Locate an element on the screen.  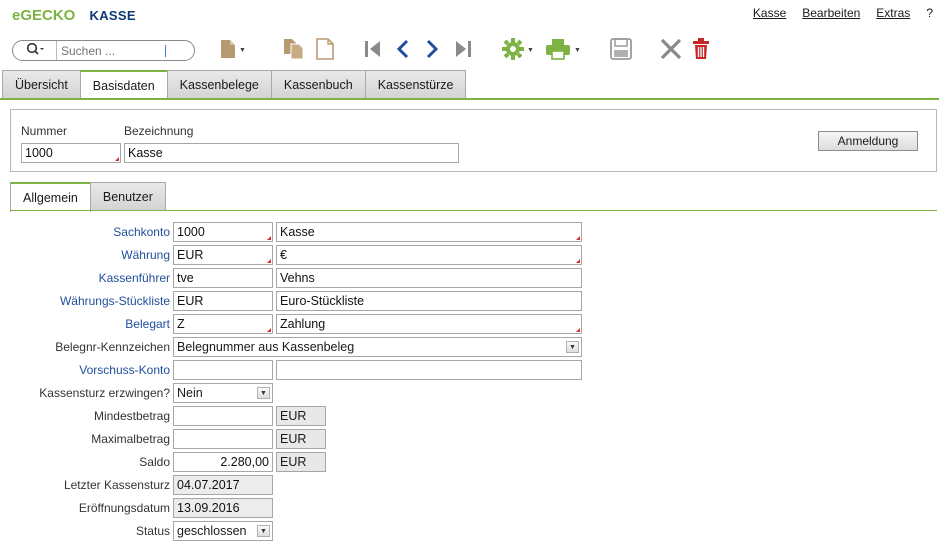
app-brand: eGECKO KASSE is located at coordinates (74, 15).